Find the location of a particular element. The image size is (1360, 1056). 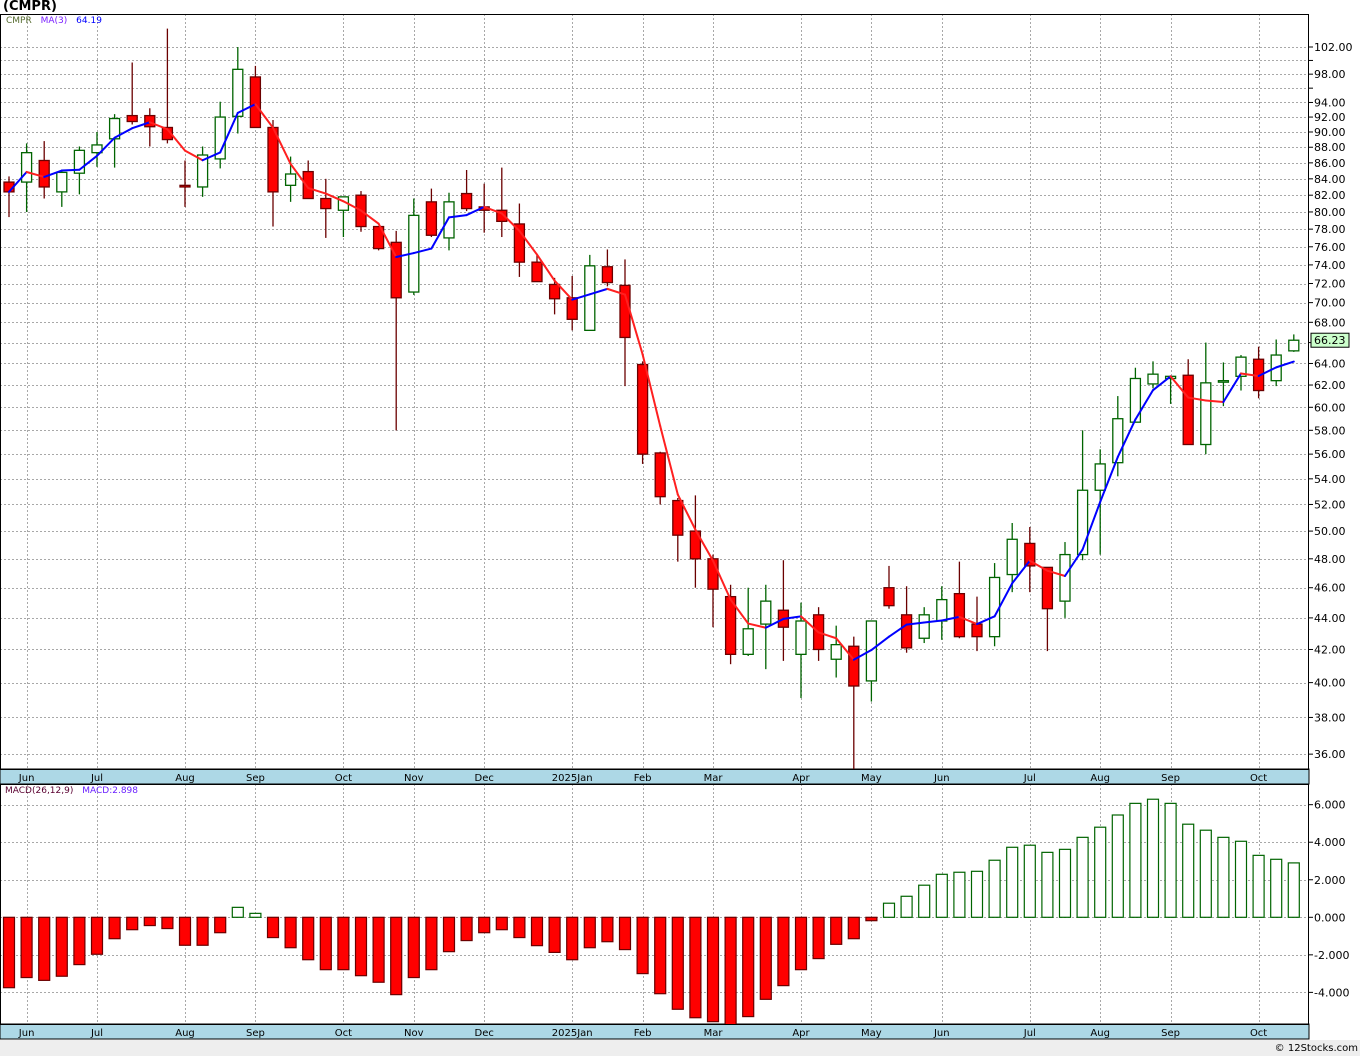

price-tick-label: 50.00 is located at coordinates (1330, 531).